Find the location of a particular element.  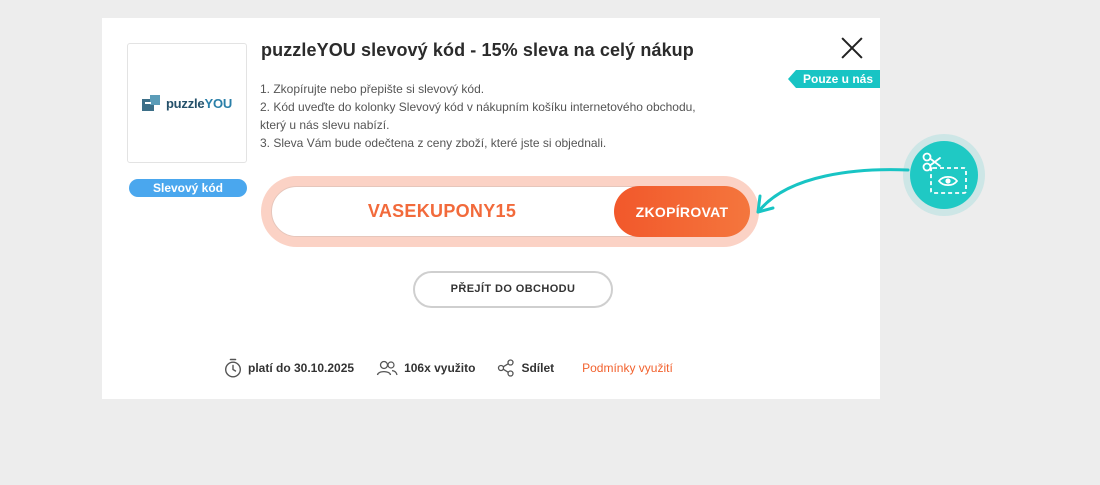

validity-text: platí do 30.10.2025 is located at coordinates (301, 368).